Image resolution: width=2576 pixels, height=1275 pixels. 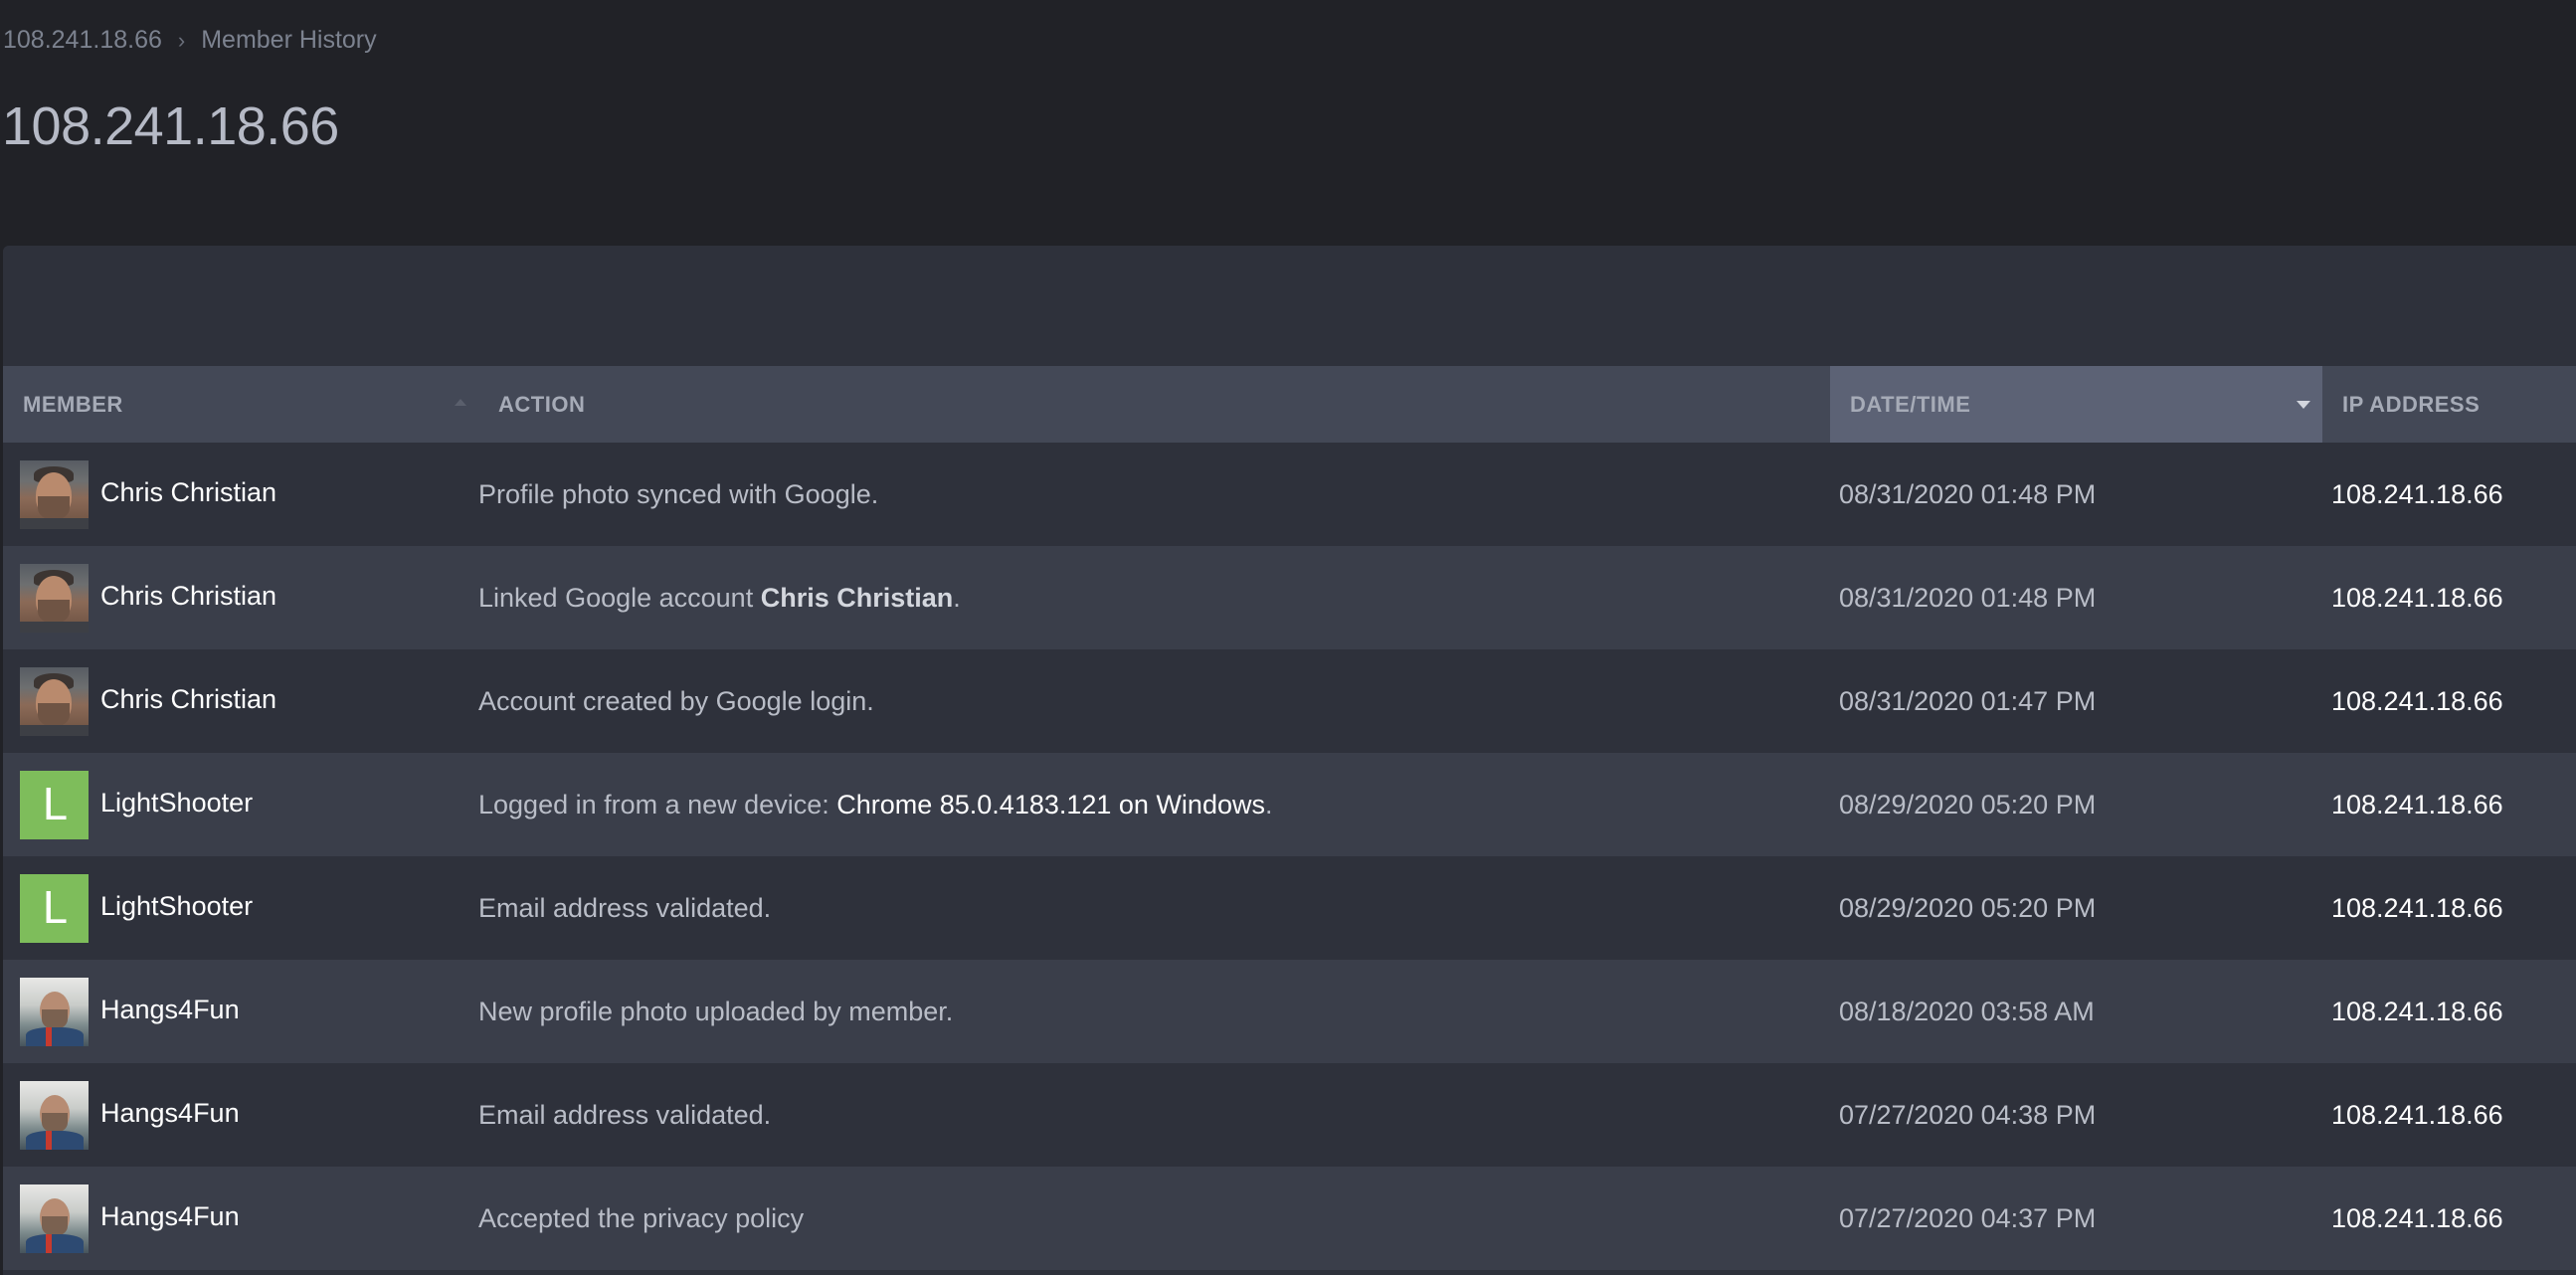 I want to click on datetime-cell: 08/18/2020 03:58 AM, so click(x=1967, y=1011).